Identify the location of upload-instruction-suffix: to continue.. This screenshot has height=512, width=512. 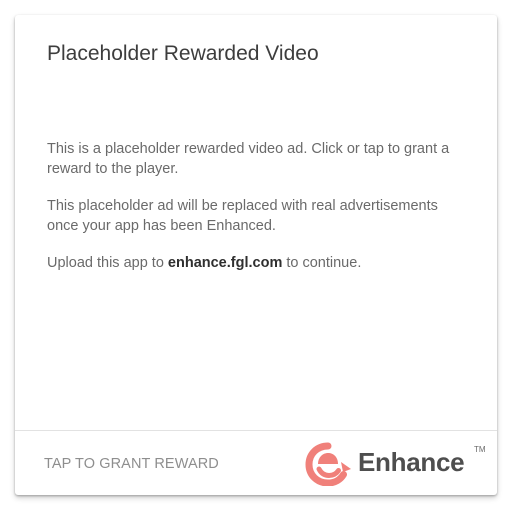
(322, 263).